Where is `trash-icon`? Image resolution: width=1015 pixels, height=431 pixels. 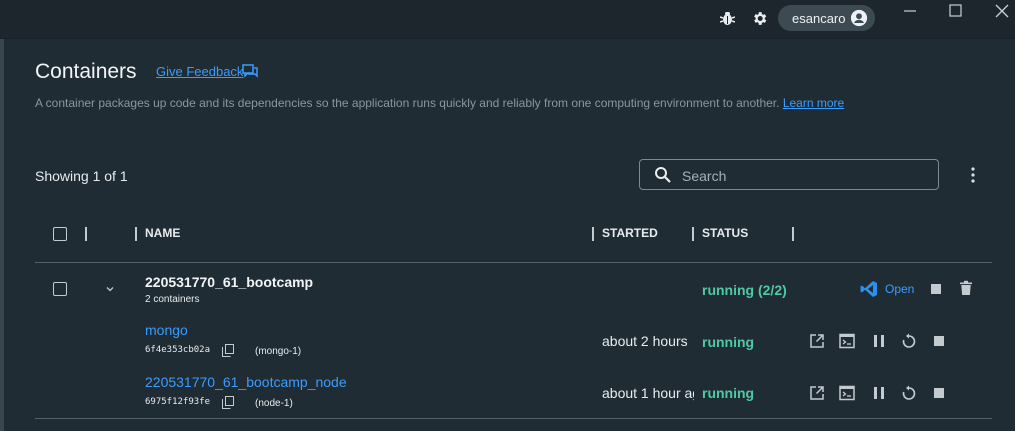 trash-icon is located at coordinates (966, 288).